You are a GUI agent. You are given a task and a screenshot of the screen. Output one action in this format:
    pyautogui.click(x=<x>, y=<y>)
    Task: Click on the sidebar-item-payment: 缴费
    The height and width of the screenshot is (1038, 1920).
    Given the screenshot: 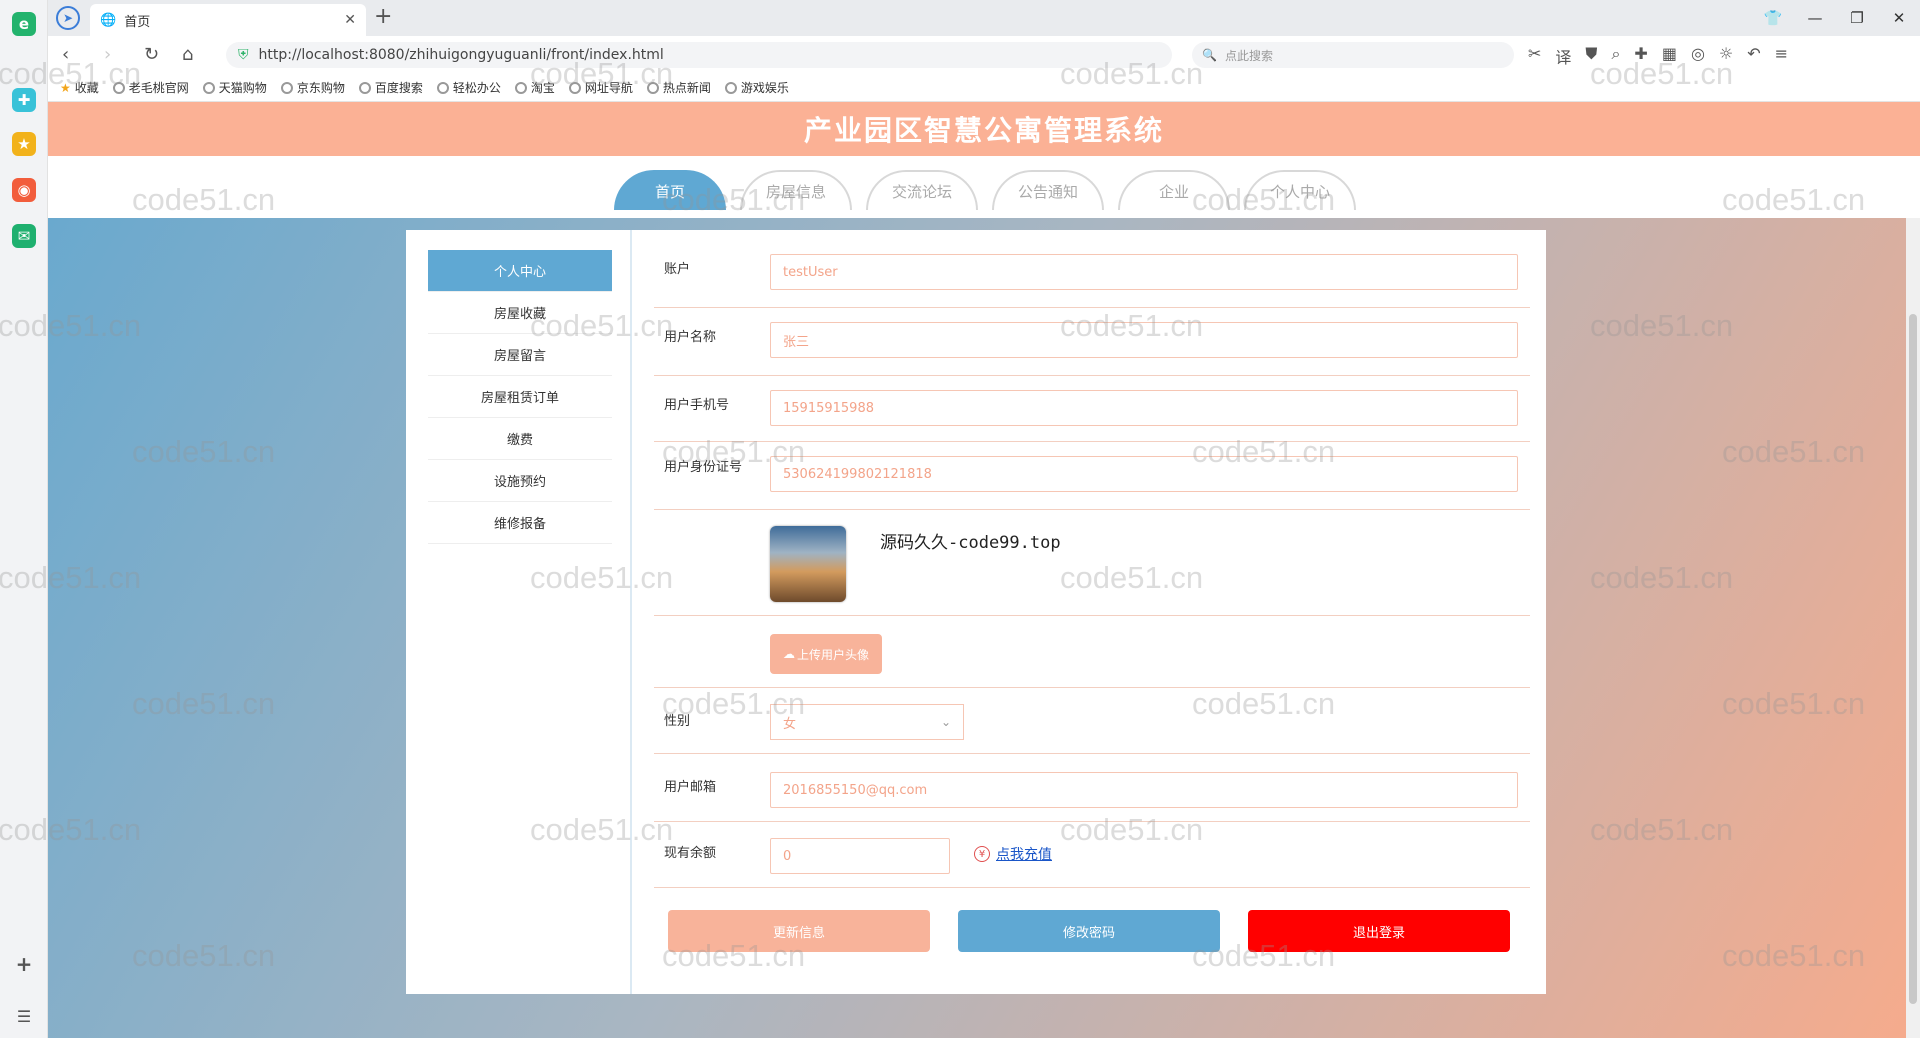 What is the action you would take?
    pyautogui.click(x=520, y=439)
    